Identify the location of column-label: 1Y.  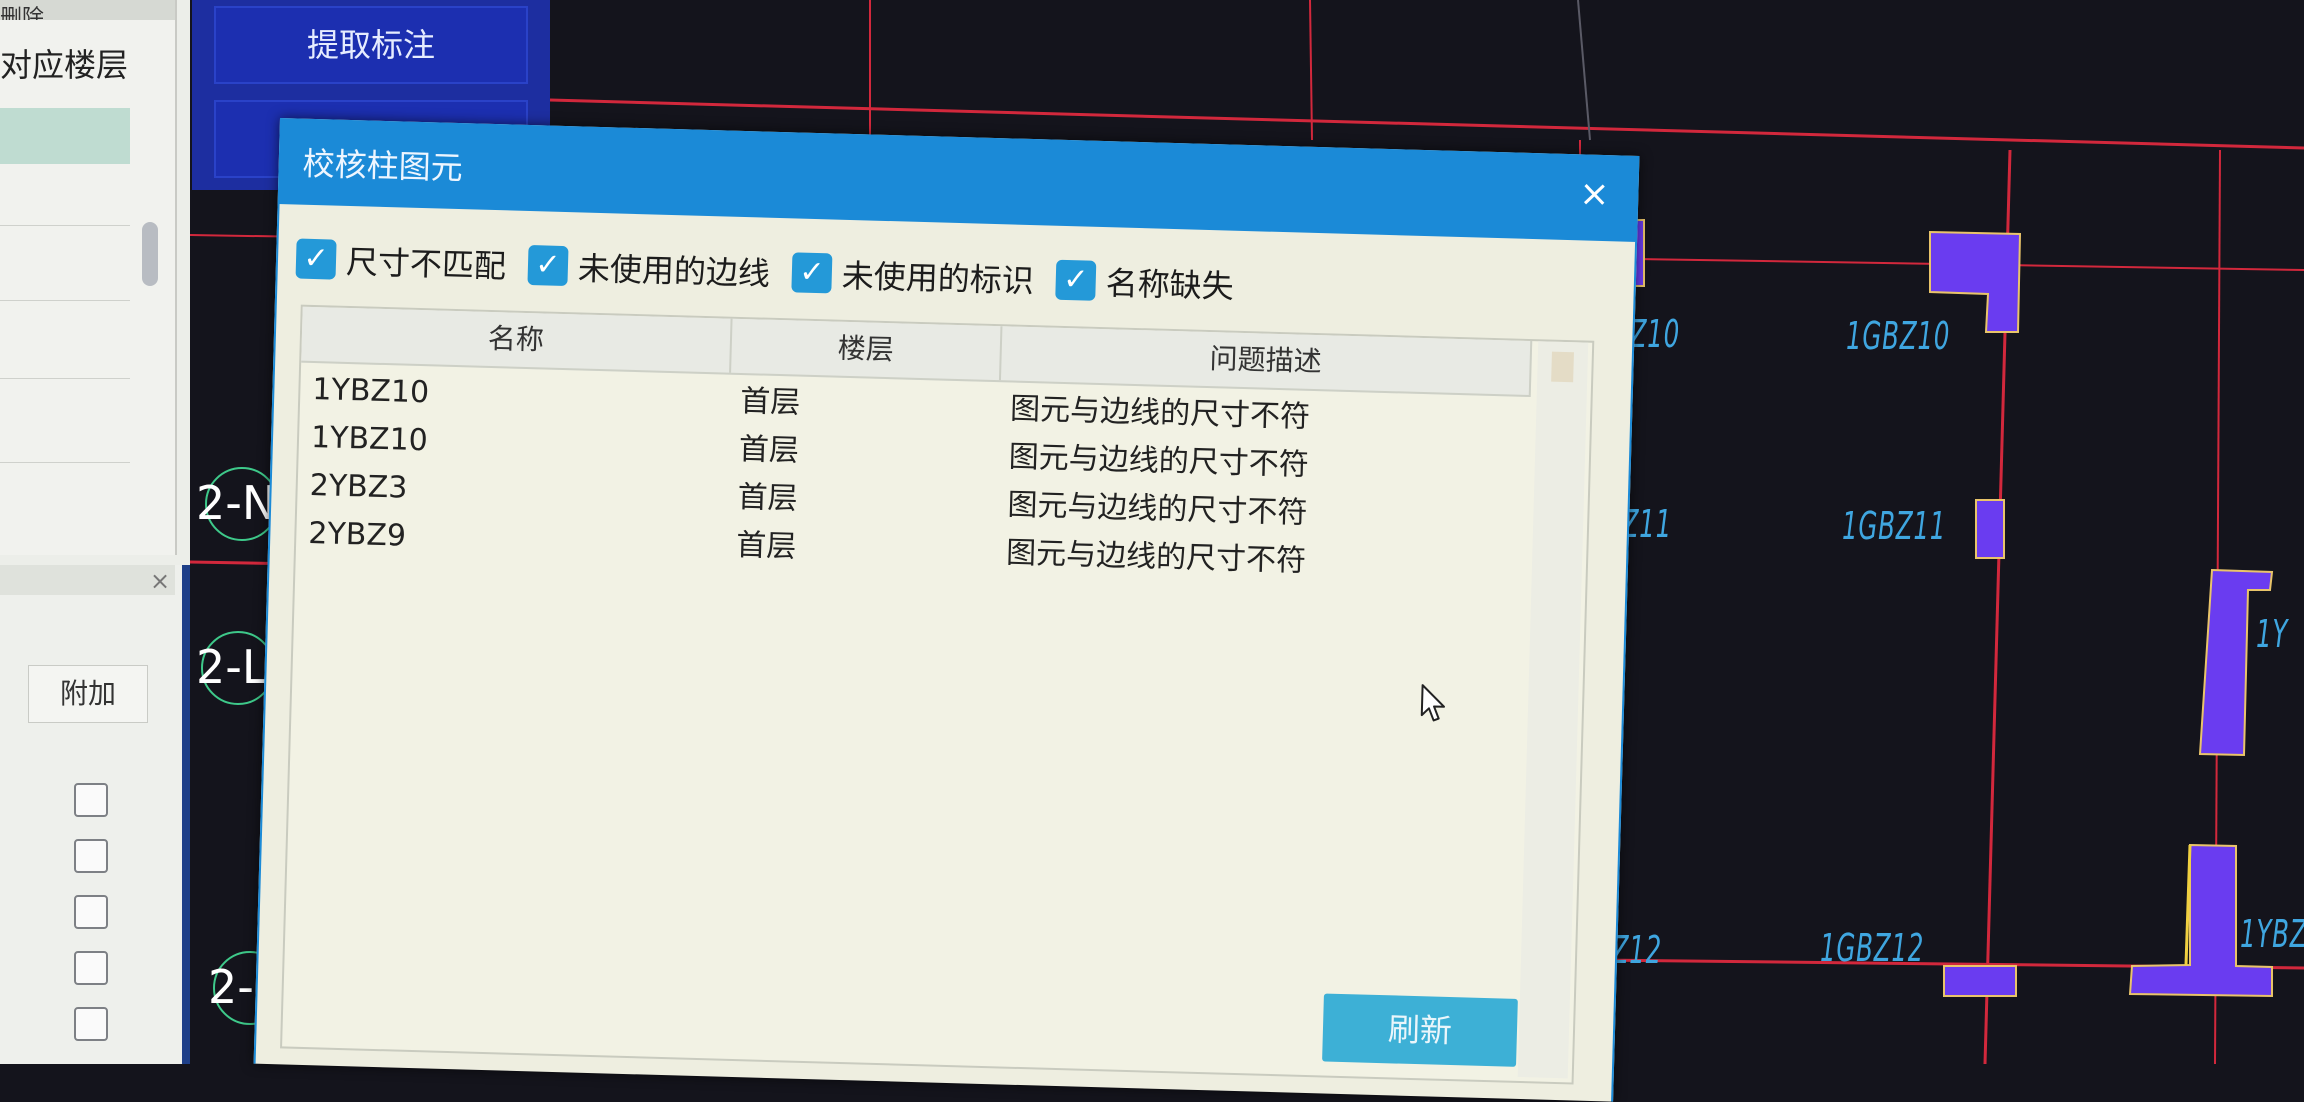
(2272, 634).